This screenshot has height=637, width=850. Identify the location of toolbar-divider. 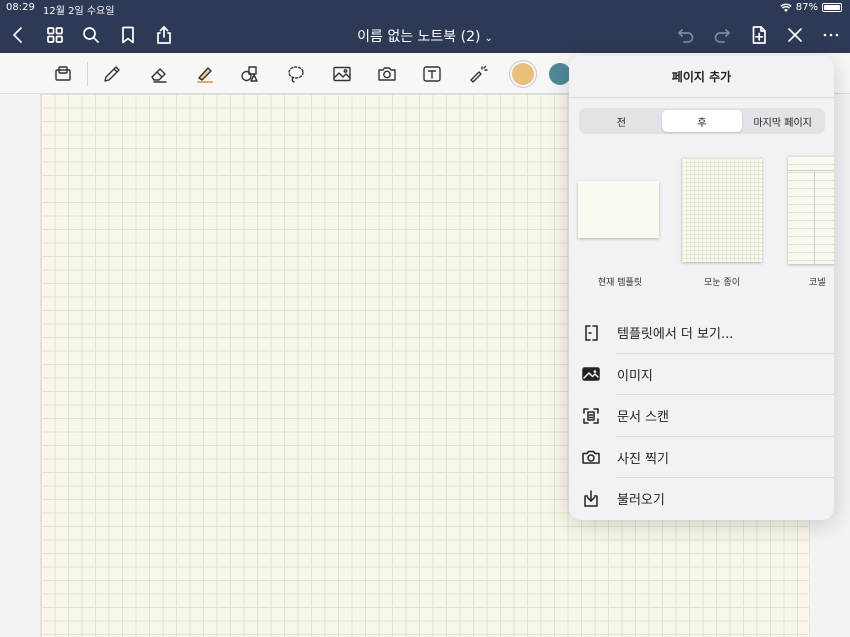
(87, 74).